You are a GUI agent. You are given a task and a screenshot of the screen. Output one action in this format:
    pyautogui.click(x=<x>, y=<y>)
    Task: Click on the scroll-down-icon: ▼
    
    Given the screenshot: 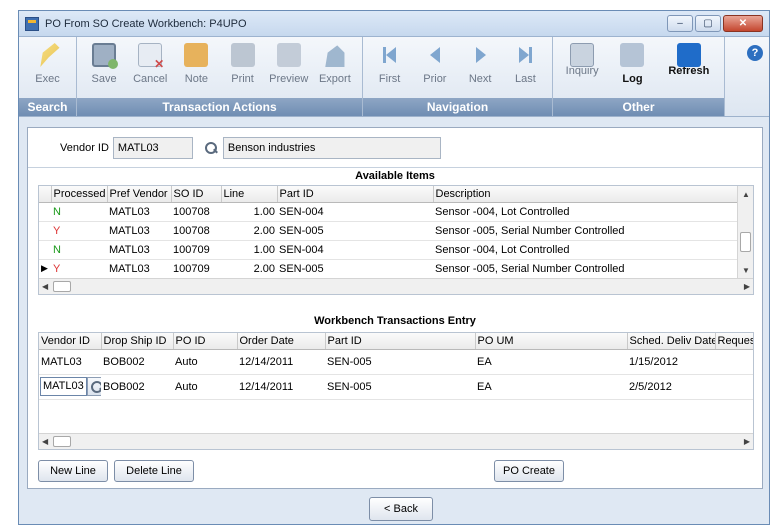 What is the action you would take?
    pyautogui.click(x=746, y=270)
    